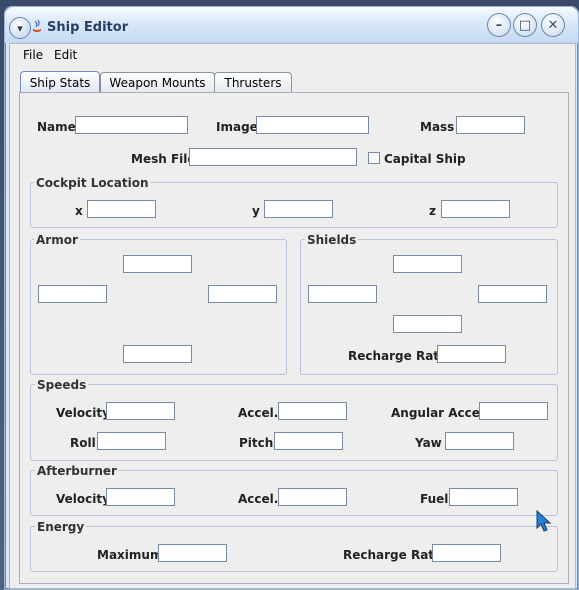  Describe the element at coordinates (256, 211) in the screenshot. I see `cockpit-y-label: y` at that location.